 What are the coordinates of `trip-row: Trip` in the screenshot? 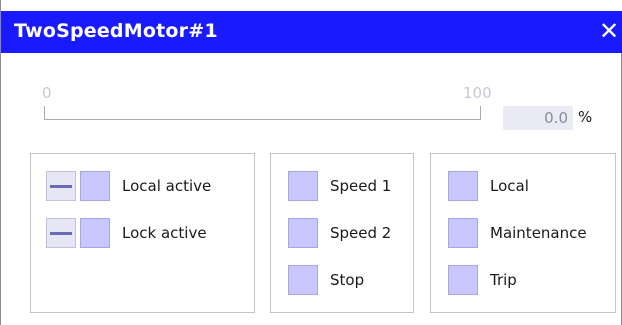 It's located at (482, 280).